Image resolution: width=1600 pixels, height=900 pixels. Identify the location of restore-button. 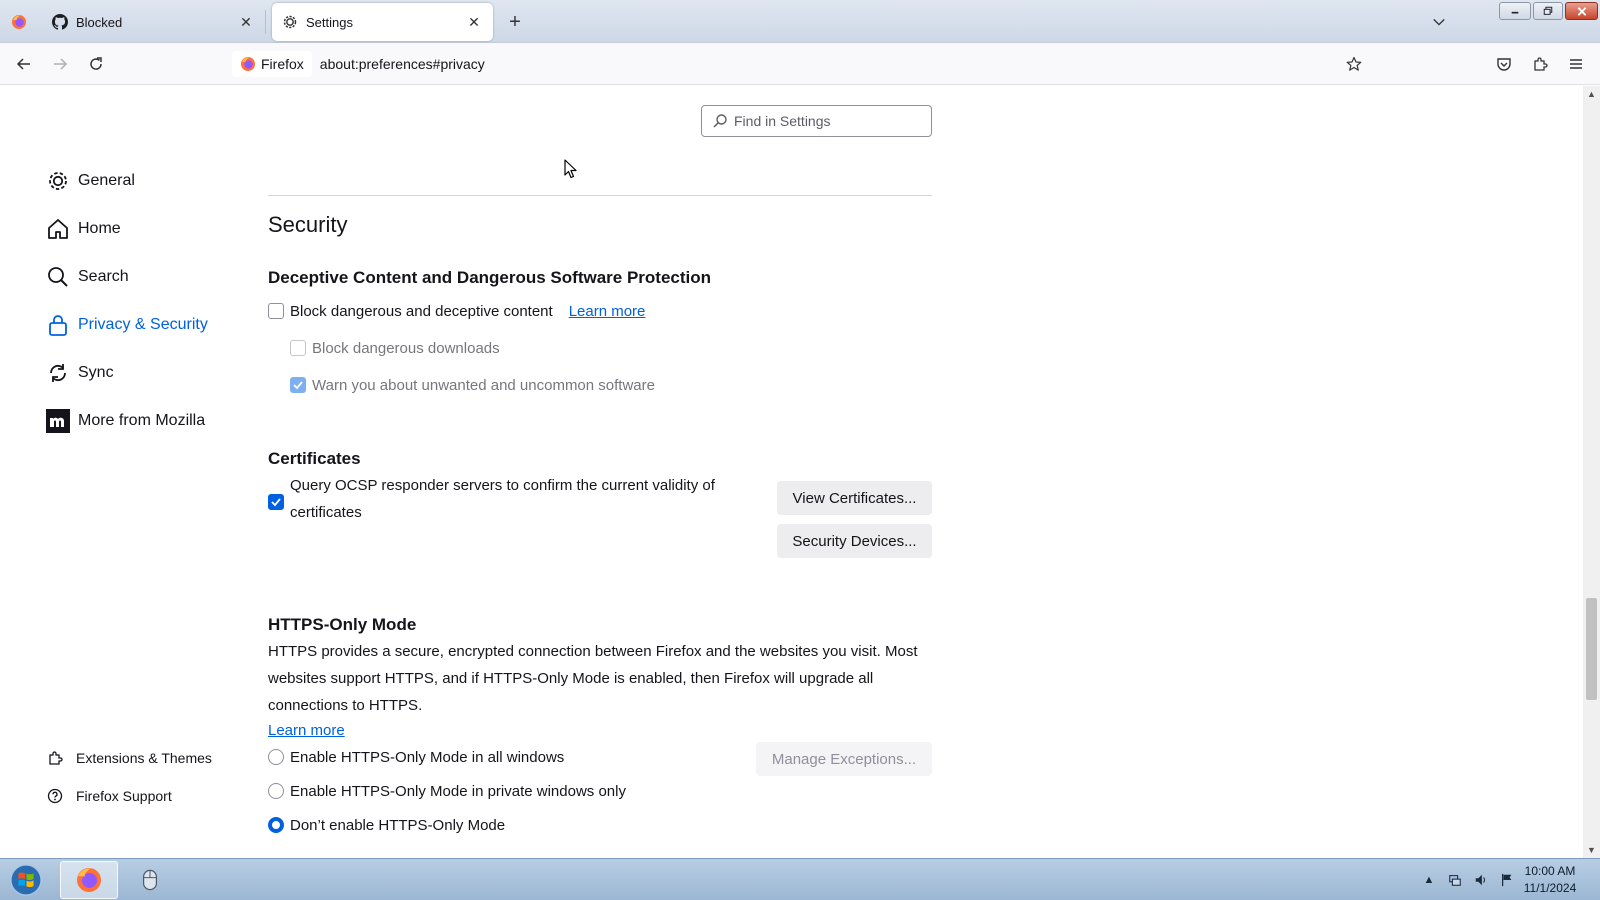
(1548, 11).